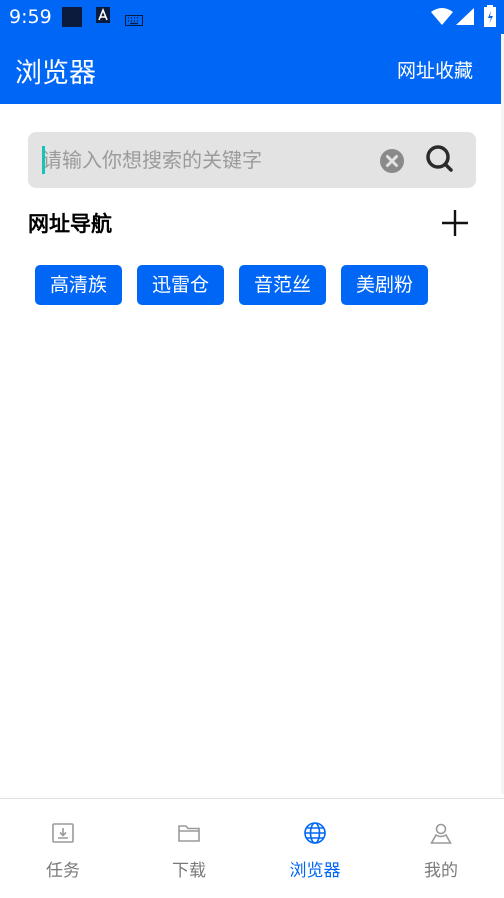  I want to click on text-caret, so click(43, 160).